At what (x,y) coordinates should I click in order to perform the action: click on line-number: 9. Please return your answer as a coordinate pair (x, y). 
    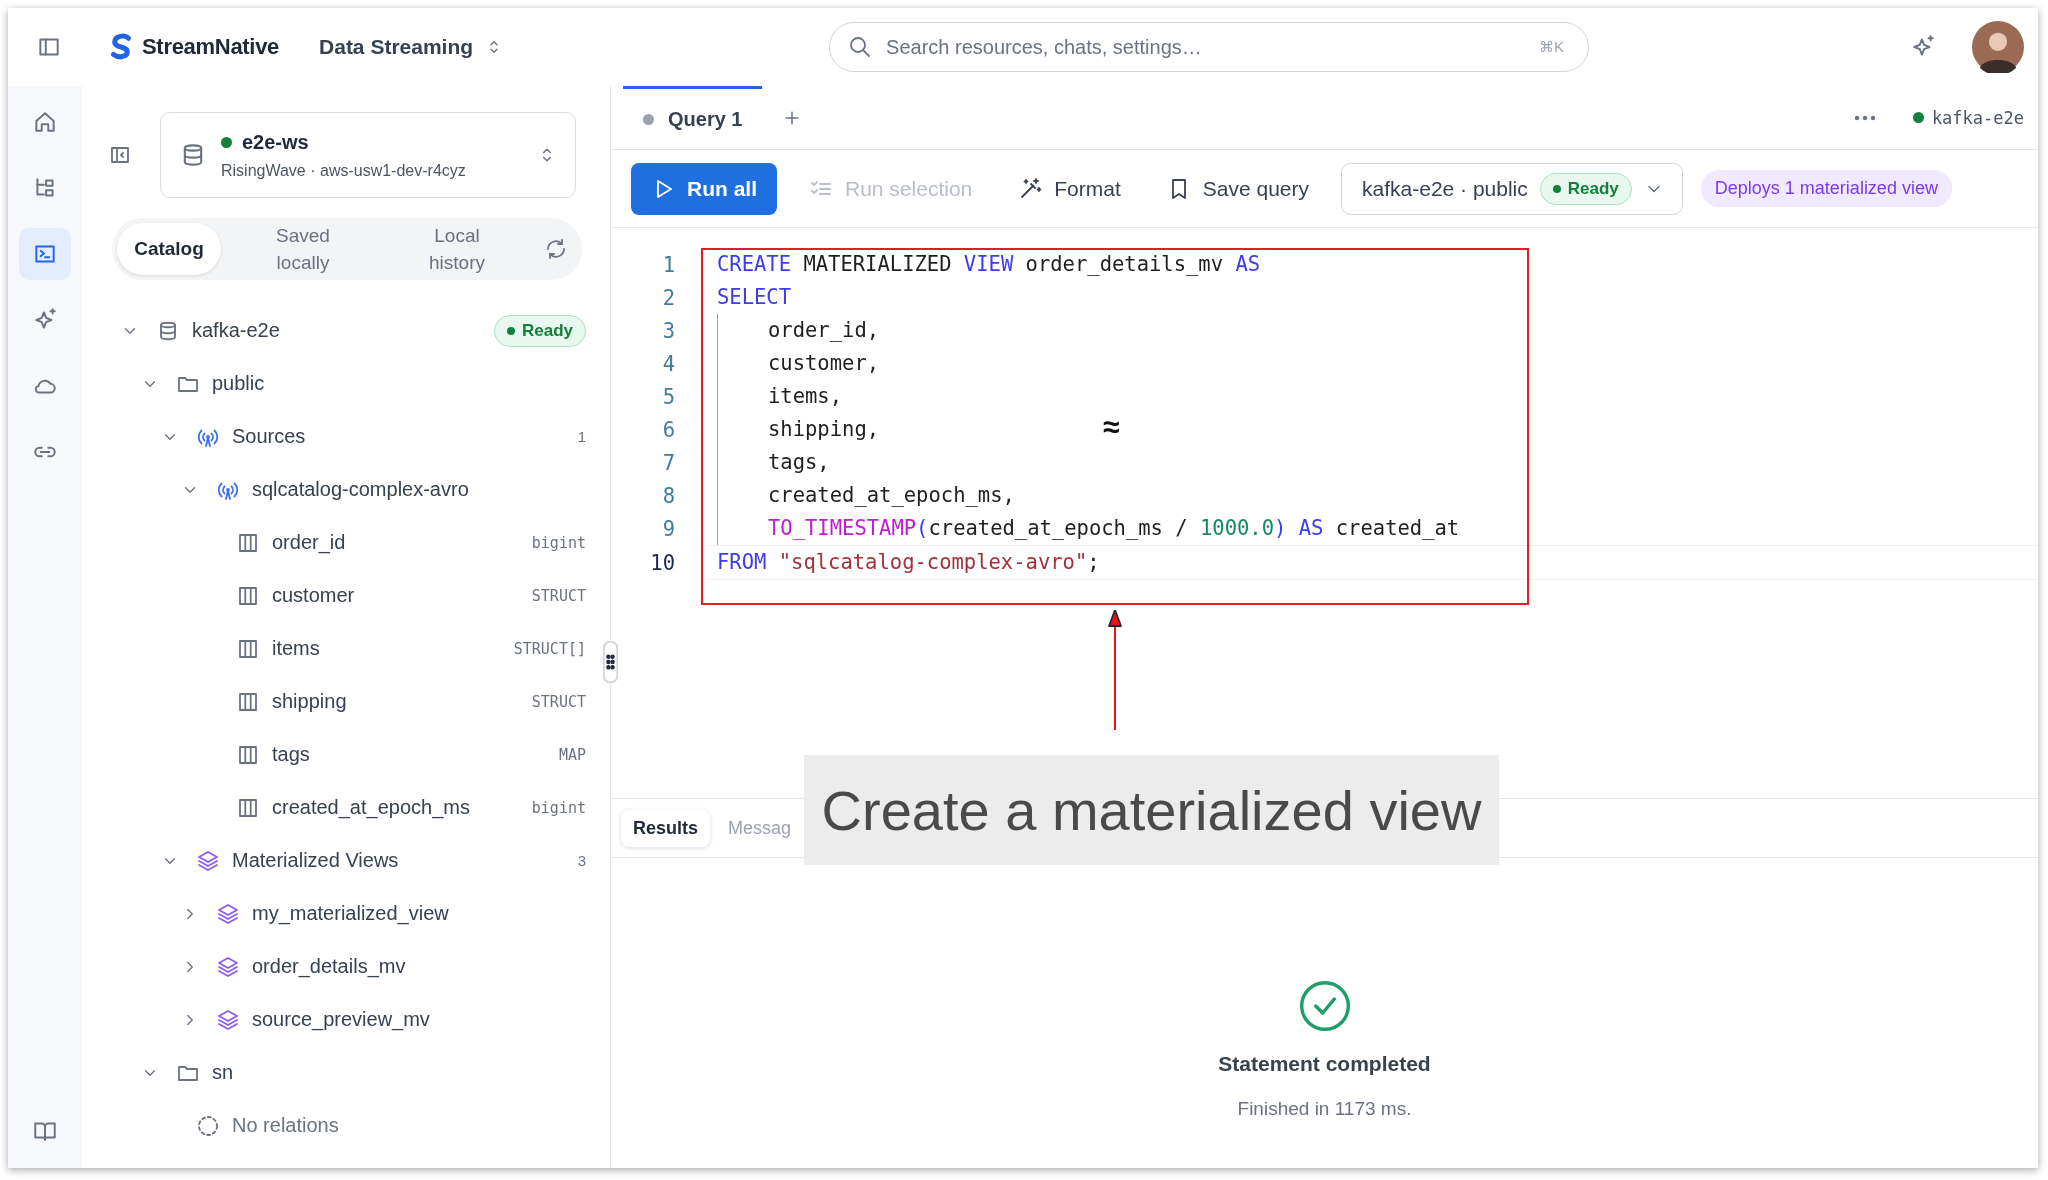
    Looking at the image, I should click on (668, 528).